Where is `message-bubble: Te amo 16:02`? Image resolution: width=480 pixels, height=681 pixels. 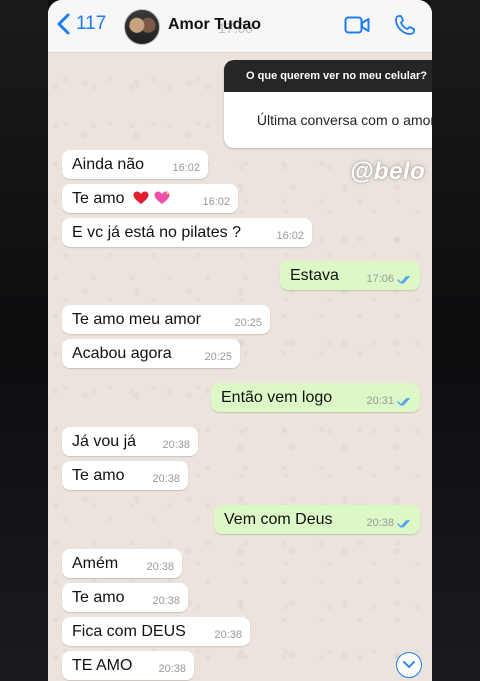
message-bubble: Te amo 16:02 is located at coordinates (150, 198).